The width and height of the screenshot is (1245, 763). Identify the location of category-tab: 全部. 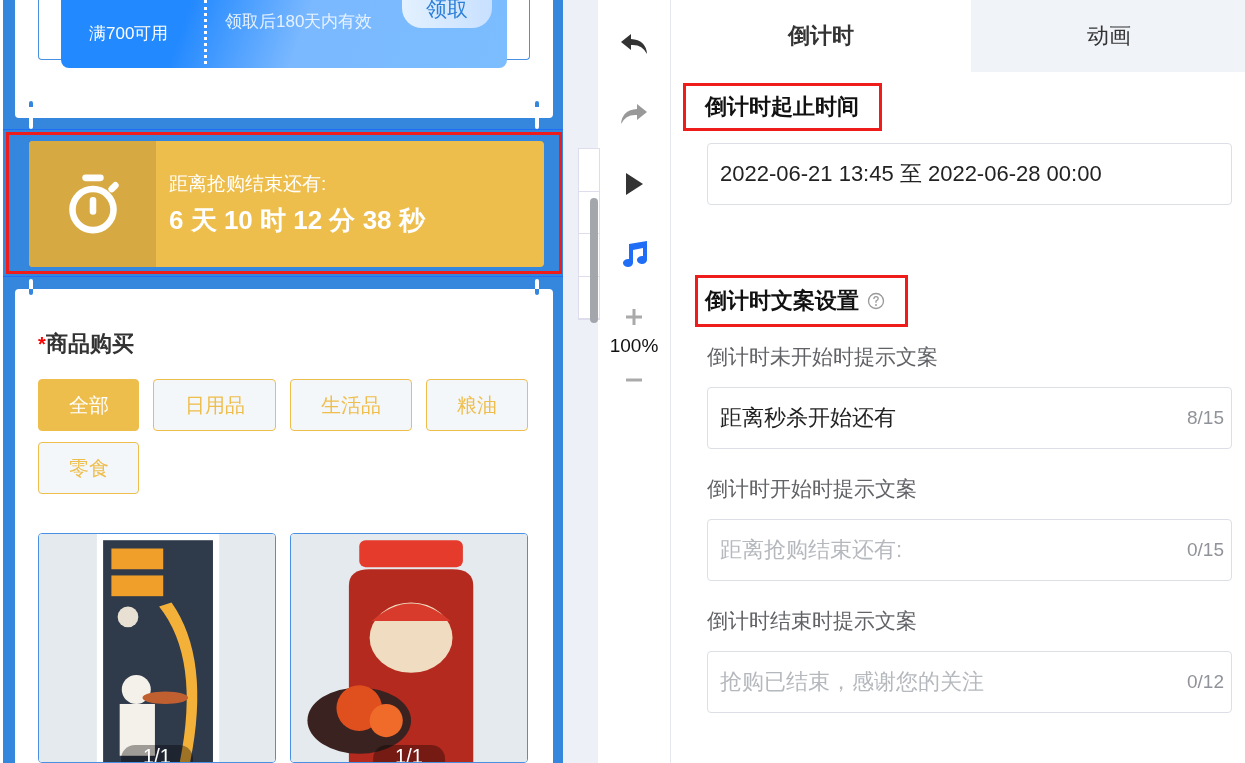
(88, 405).